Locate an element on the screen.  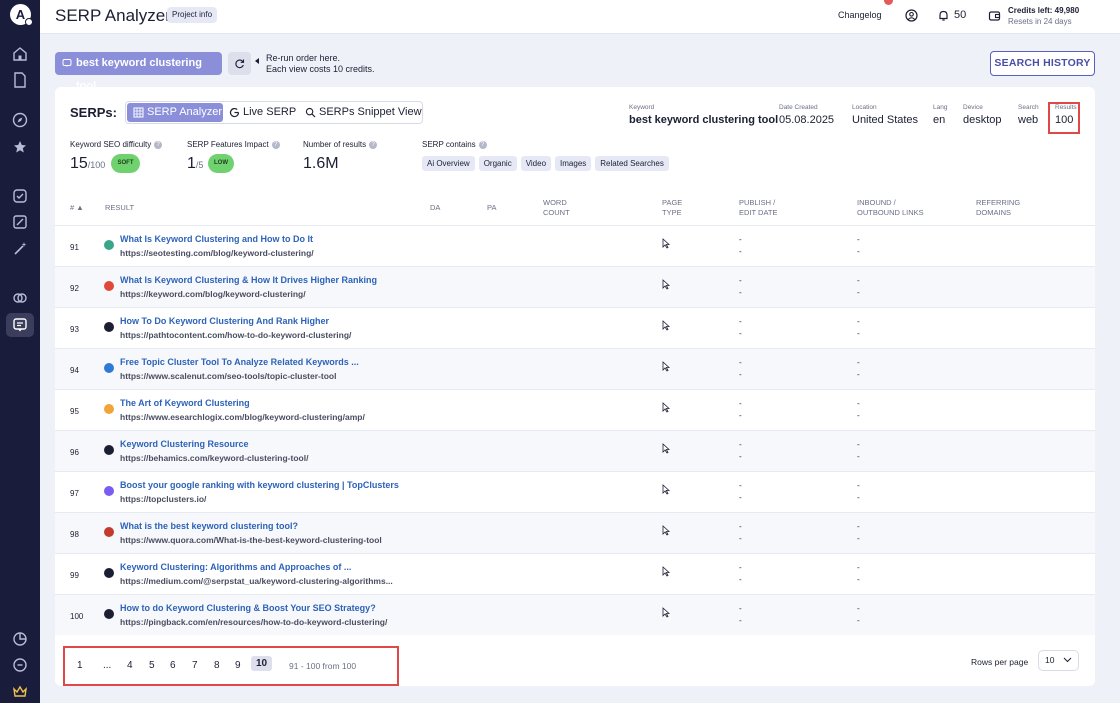
col-header-num: # ▲ is located at coordinates (77, 208).